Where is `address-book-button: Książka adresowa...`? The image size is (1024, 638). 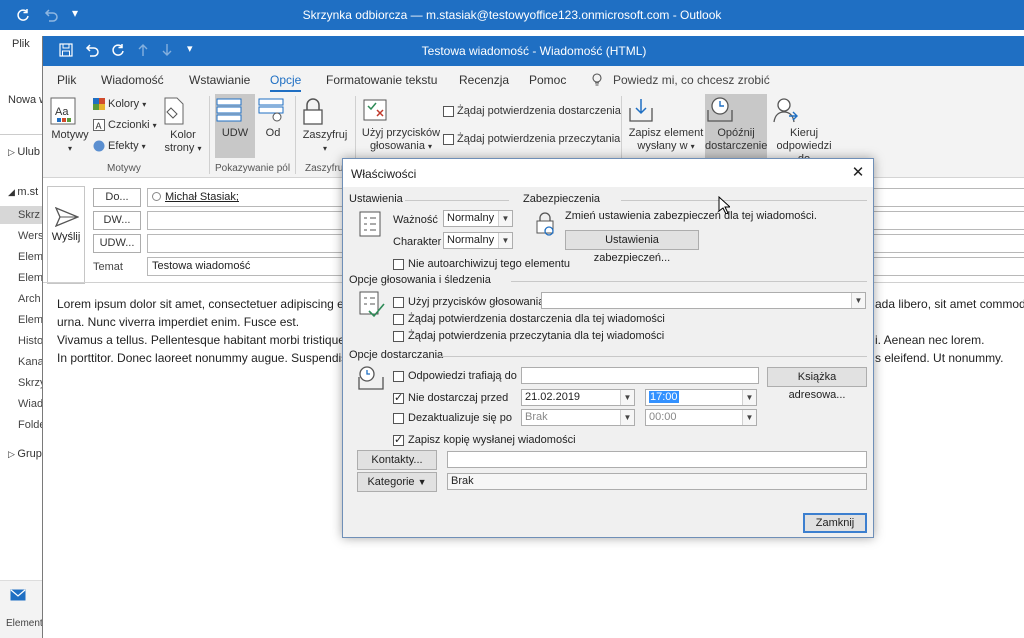 address-book-button: Książka adresowa... is located at coordinates (817, 384).